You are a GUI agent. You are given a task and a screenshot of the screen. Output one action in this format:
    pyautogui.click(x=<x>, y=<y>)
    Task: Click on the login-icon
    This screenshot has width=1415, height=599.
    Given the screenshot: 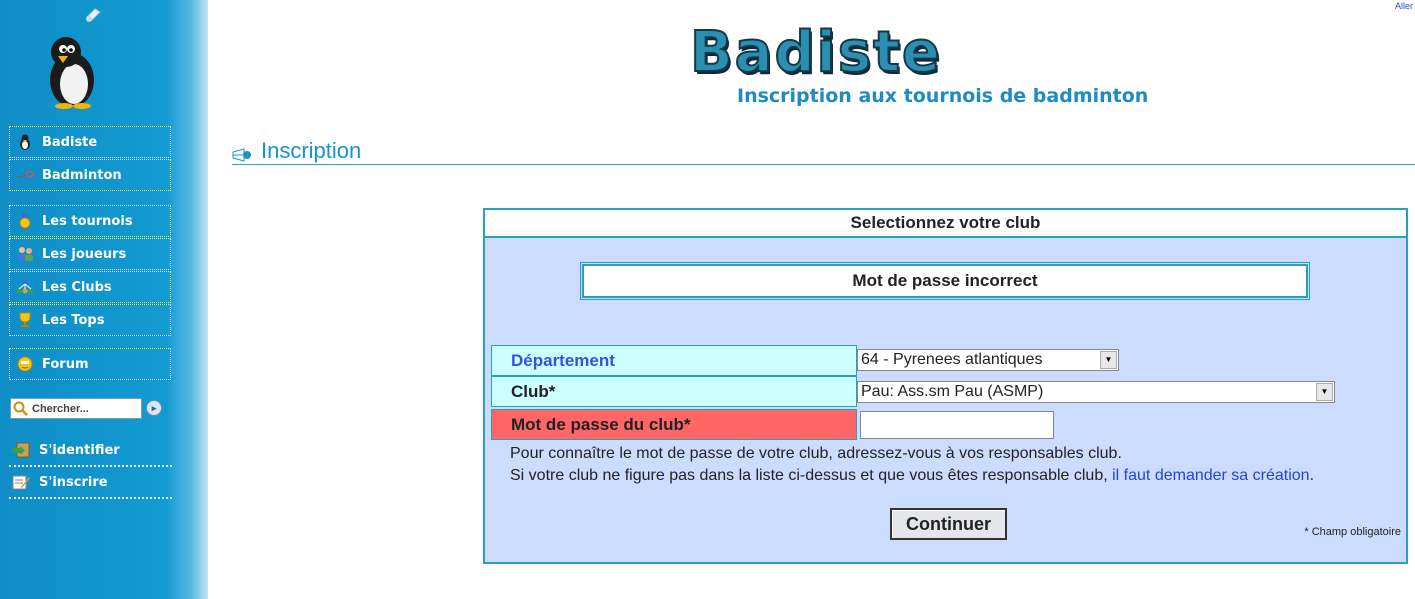 What is the action you would take?
    pyautogui.click(x=21, y=450)
    